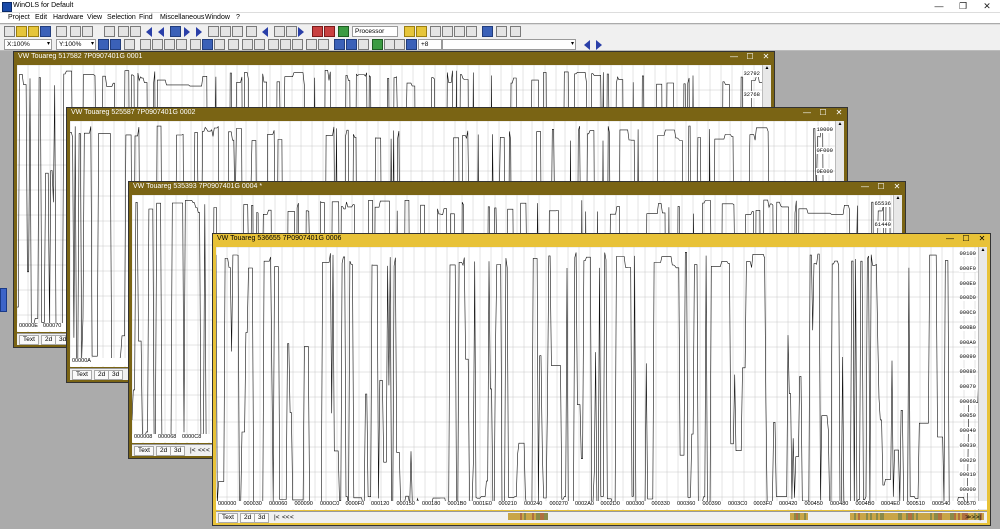  What do you see at coordinates (175, 31) in the screenshot?
I see `map-list-icon` at bounding box center [175, 31].